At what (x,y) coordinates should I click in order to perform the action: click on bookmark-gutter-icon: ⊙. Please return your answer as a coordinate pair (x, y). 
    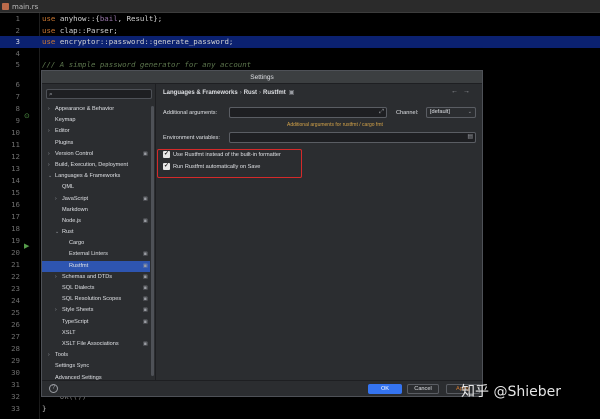
    Looking at the image, I should click on (27, 116).